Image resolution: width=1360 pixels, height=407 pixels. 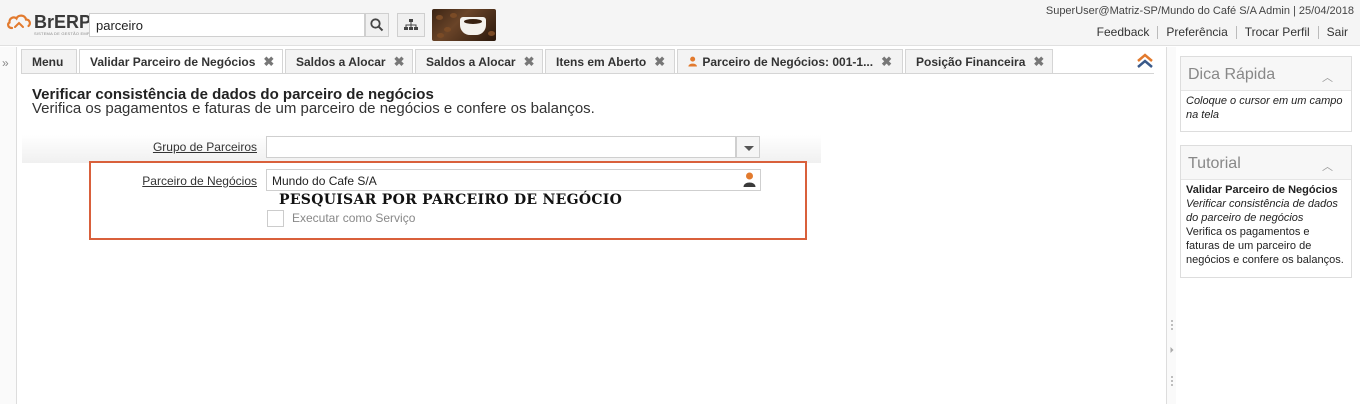 What do you see at coordinates (464, 25) in the screenshot?
I see `coffee-company-image` at bounding box center [464, 25].